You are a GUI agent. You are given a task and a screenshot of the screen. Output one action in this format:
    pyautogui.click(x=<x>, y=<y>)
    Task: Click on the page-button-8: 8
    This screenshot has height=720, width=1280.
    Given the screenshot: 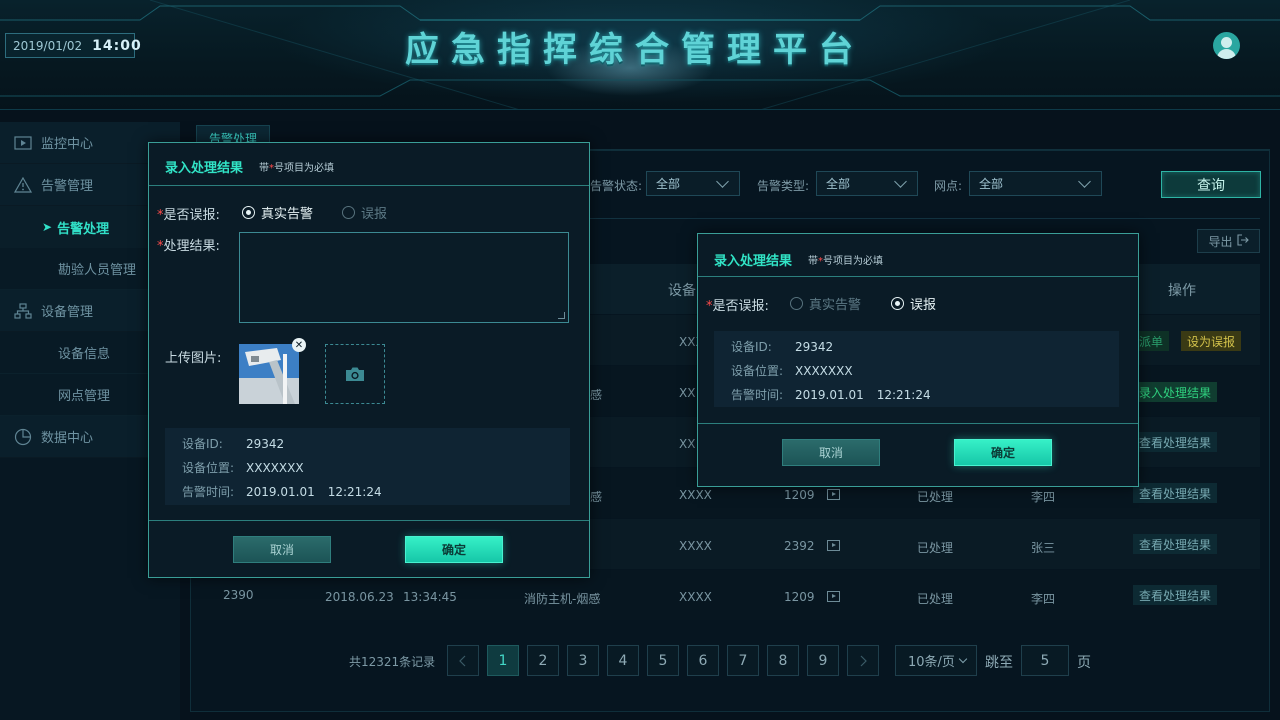 What is the action you would take?
    pyautogui.click(x=783, y=660)
    